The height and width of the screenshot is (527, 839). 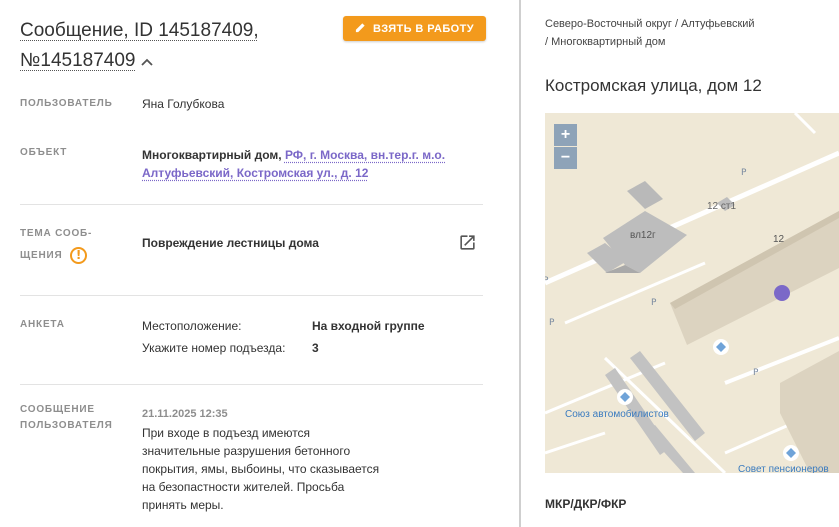 I want to click on map-label-building: 12 ст1, so click(x=722, y=206).